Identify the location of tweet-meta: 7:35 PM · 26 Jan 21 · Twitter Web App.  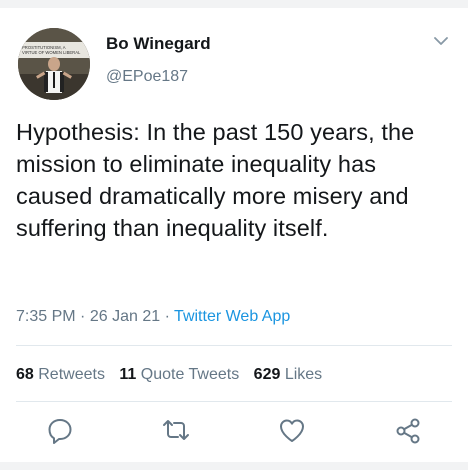
(153, 317).